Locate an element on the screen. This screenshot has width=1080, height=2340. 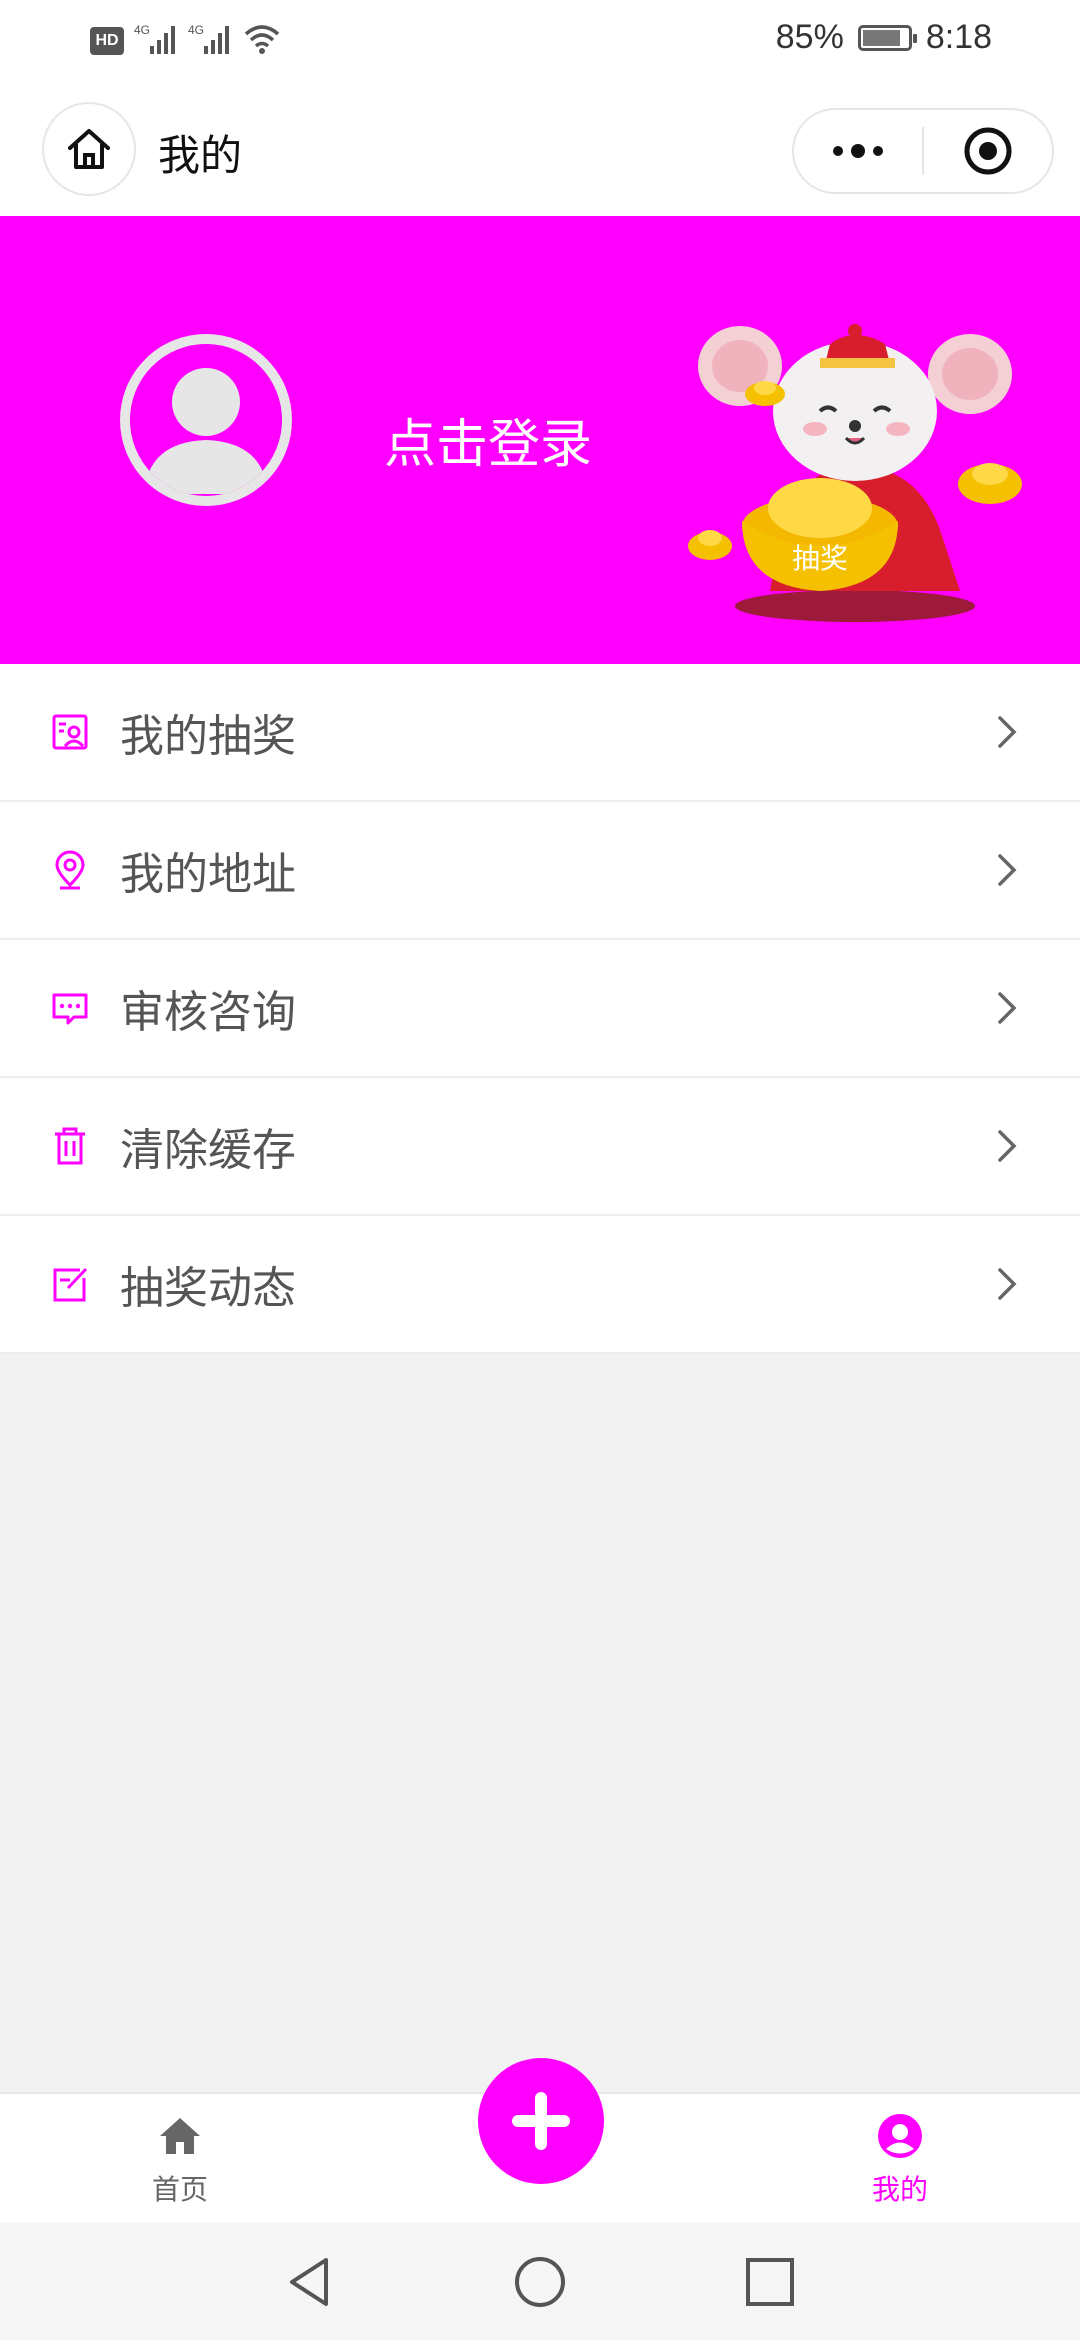
tab-home: 首页 is located at coordinates (180, 2160).